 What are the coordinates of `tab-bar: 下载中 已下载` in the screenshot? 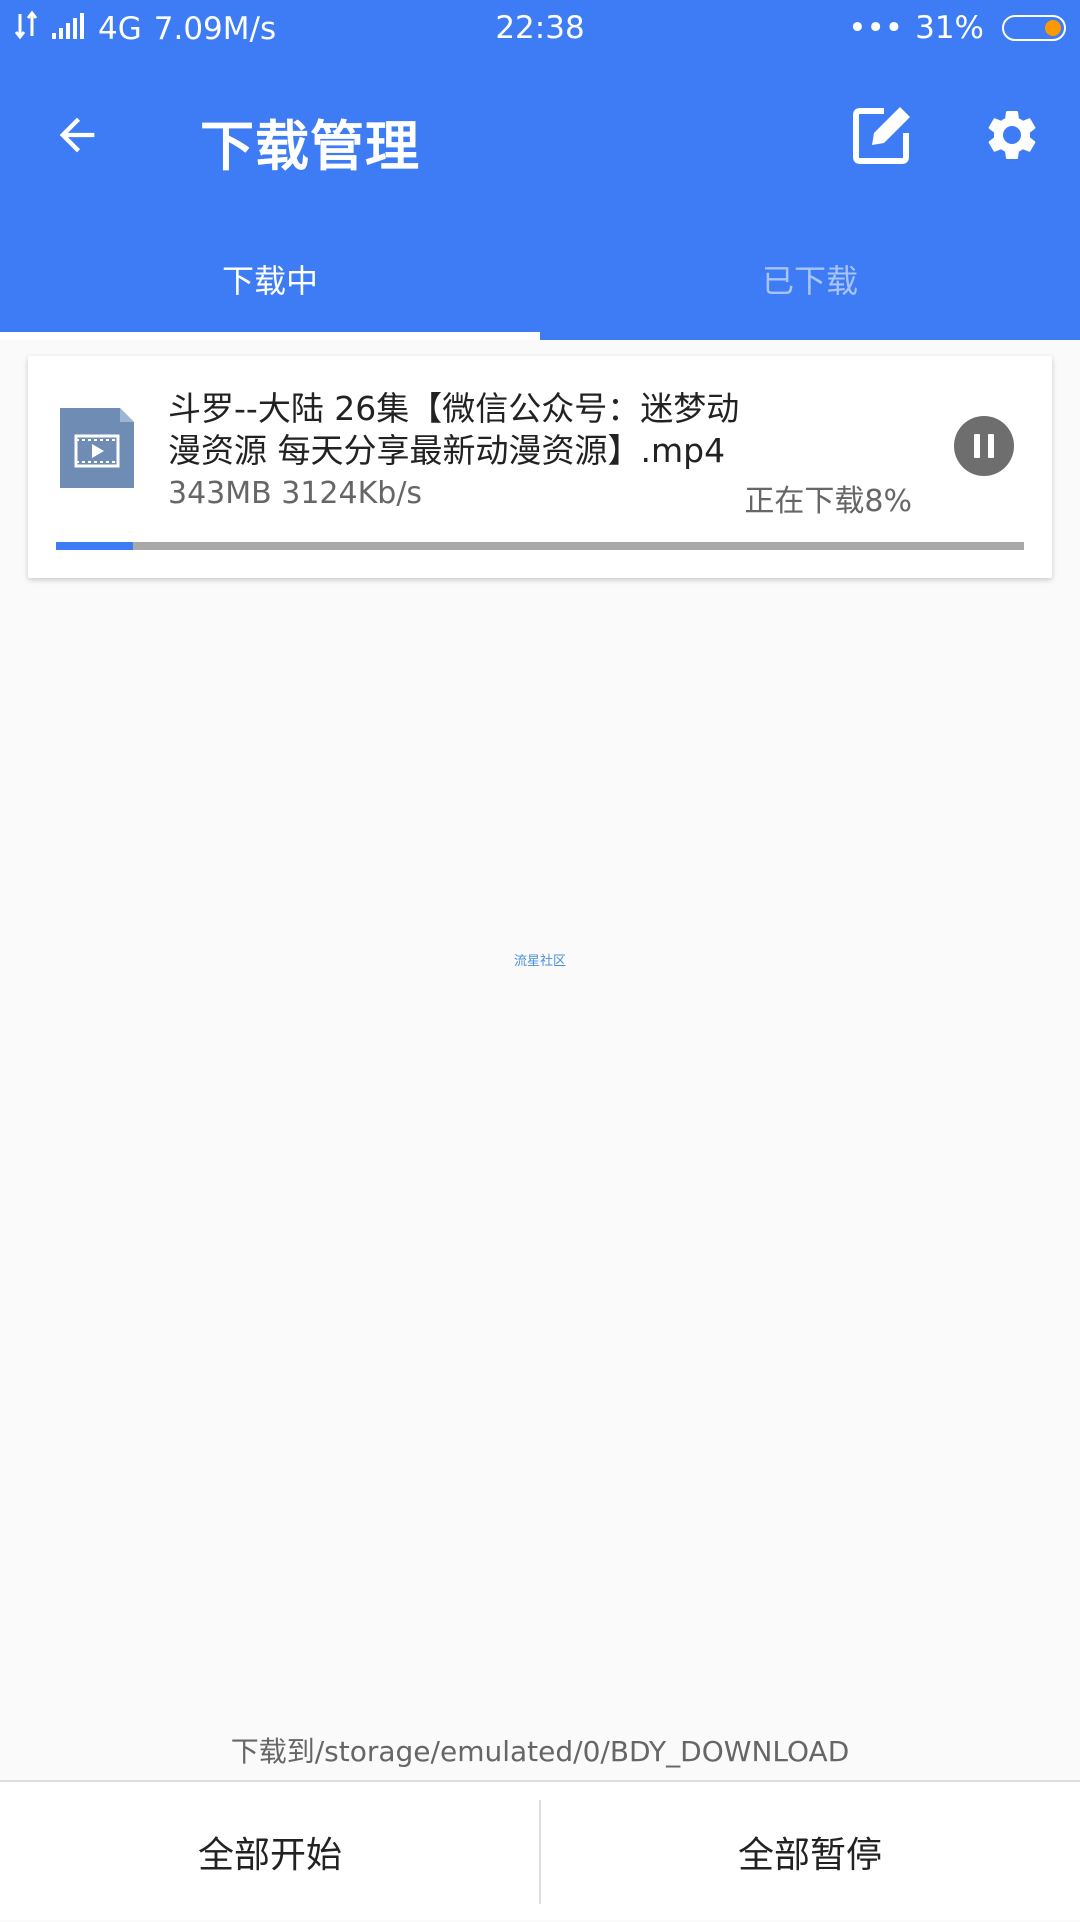 It's located at (540, 290).